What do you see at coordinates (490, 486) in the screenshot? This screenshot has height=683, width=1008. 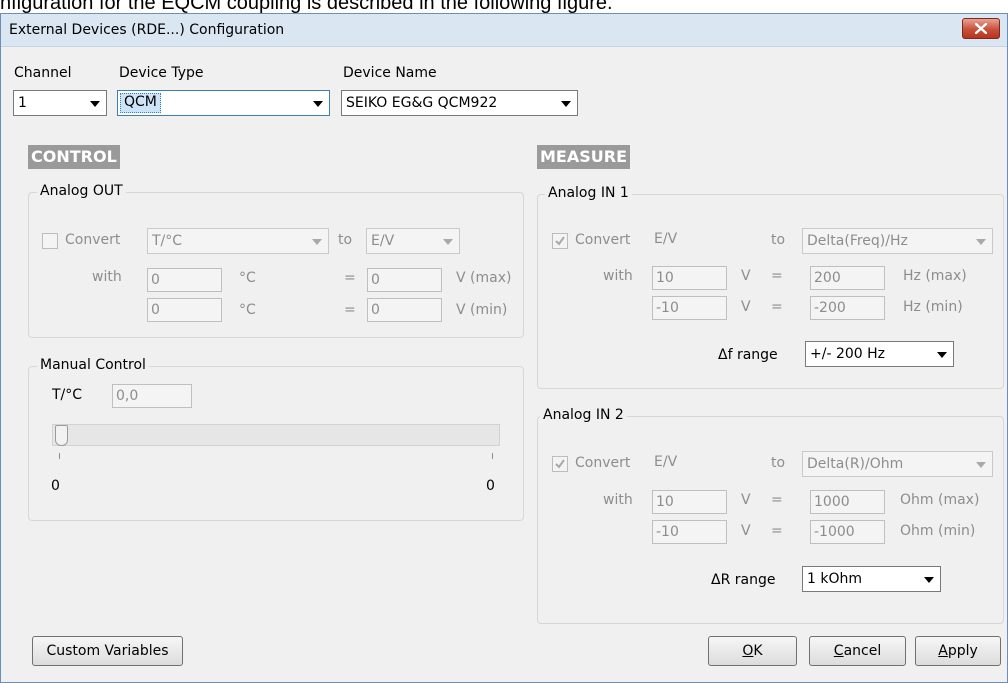 I see `slider-max-label: 0` at bounding box center [490, 486].